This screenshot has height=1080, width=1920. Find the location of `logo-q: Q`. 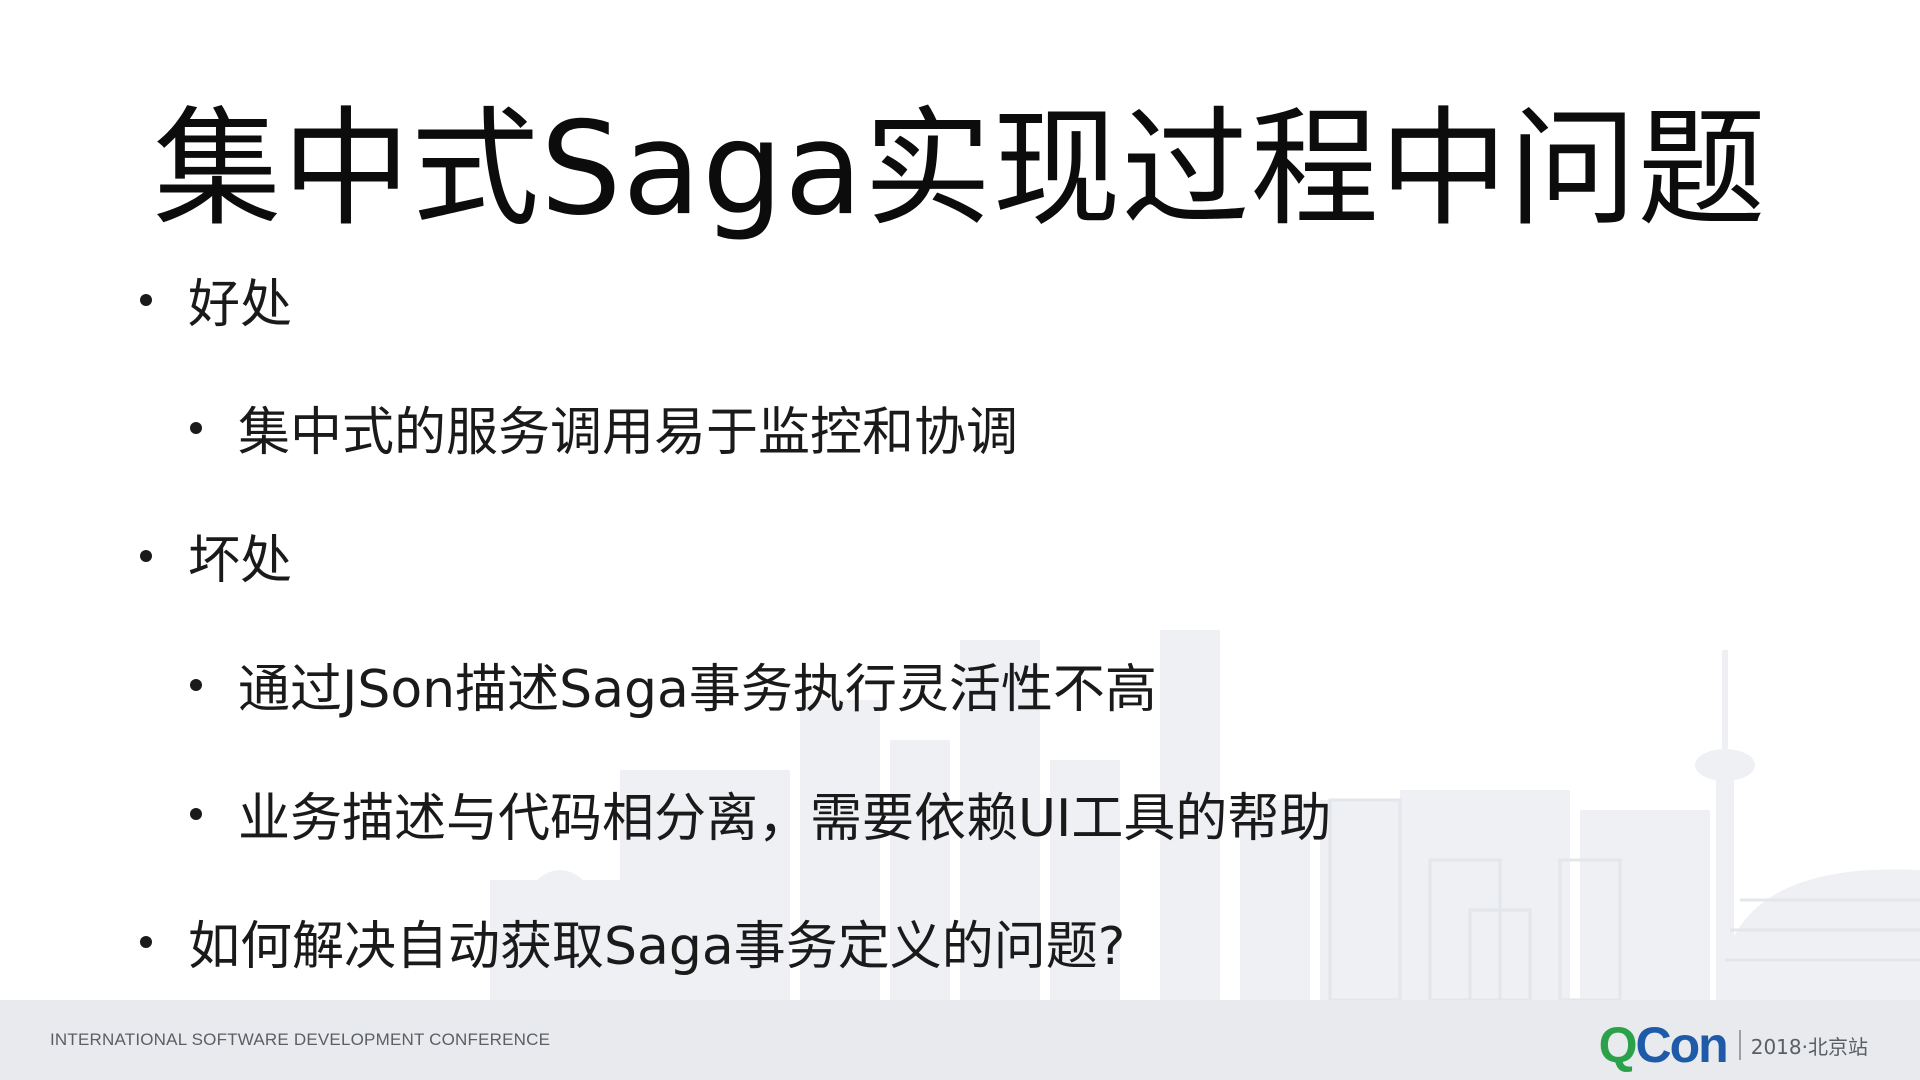

logo-q: Q is located at coordinates (1618, 1045).